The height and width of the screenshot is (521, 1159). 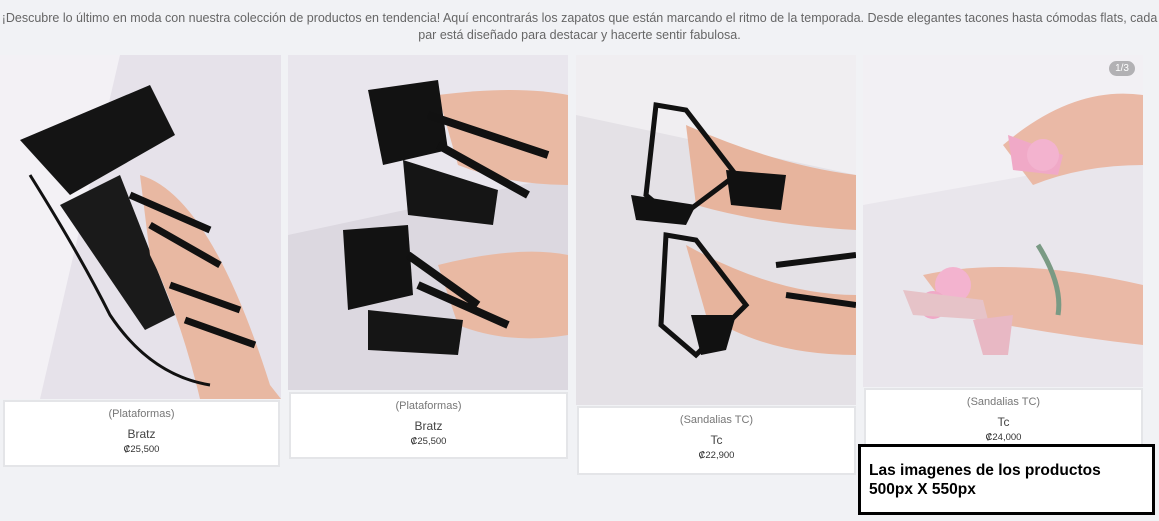 What do you see at coordinates (1122, 68) in the screenshot?
I see `image-counter: 1/3` at bounding box center [1122, 68].